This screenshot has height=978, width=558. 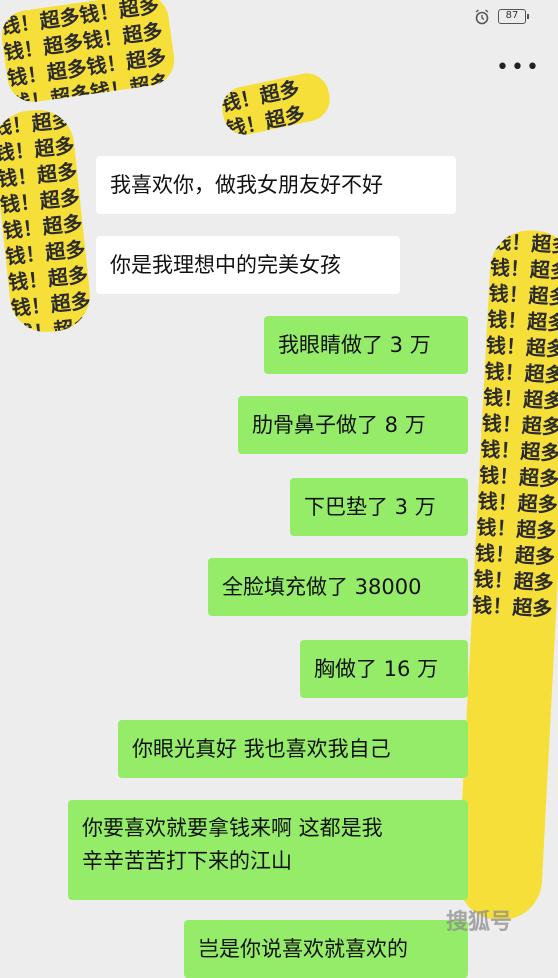 What do you see at coordinates (232, 828) in the screenshot?
I see `message-line: 你要喜欢就要拿钱来啊 这都是我` at bounding box center [232, 828].